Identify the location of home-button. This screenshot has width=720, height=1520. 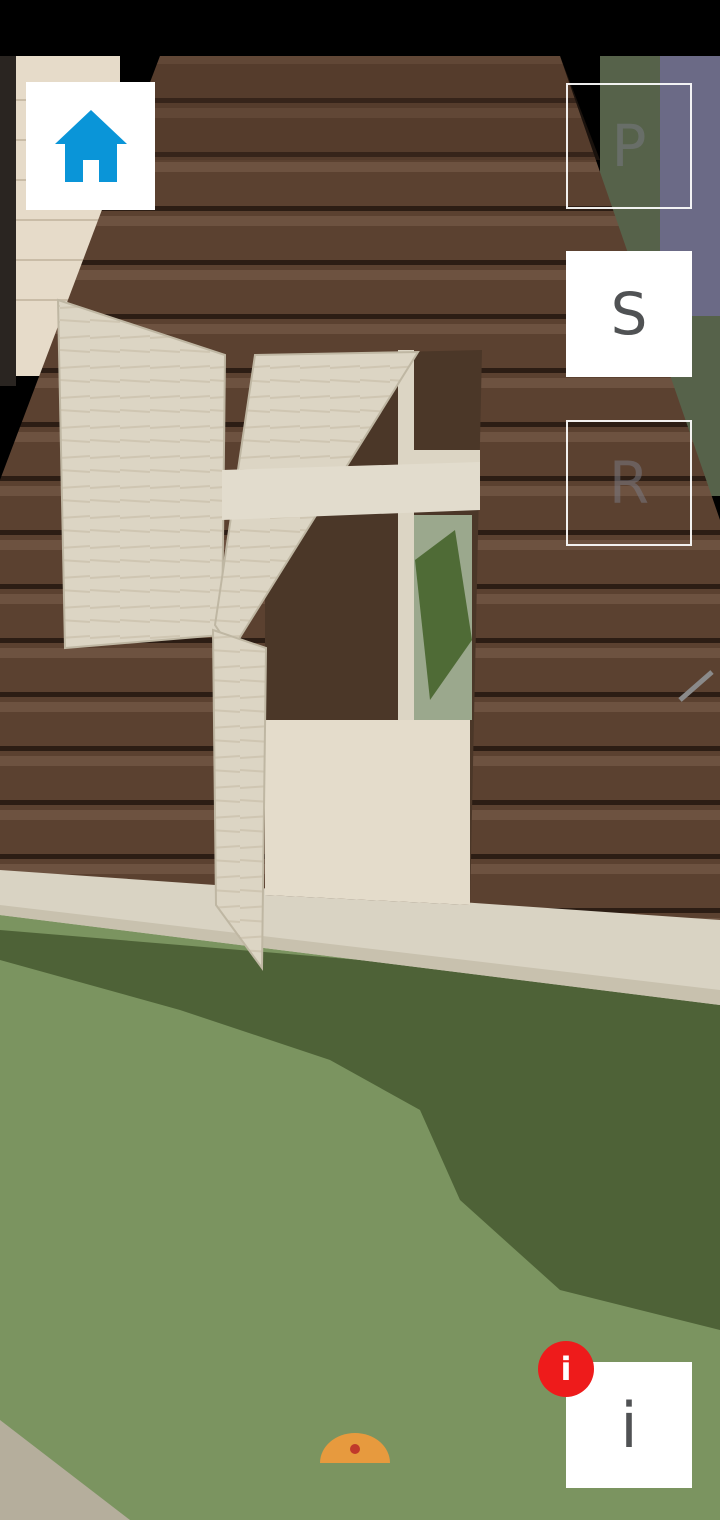
(90, 146).